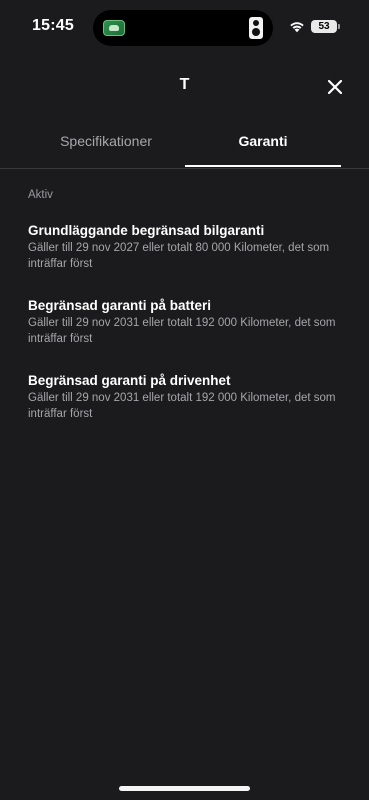 The height and width of the screenshot is (800, 369). What do you see at coordinates (256, 28) in the screenshot?
I see `speaker-icon` at bounding box center [256, 28].